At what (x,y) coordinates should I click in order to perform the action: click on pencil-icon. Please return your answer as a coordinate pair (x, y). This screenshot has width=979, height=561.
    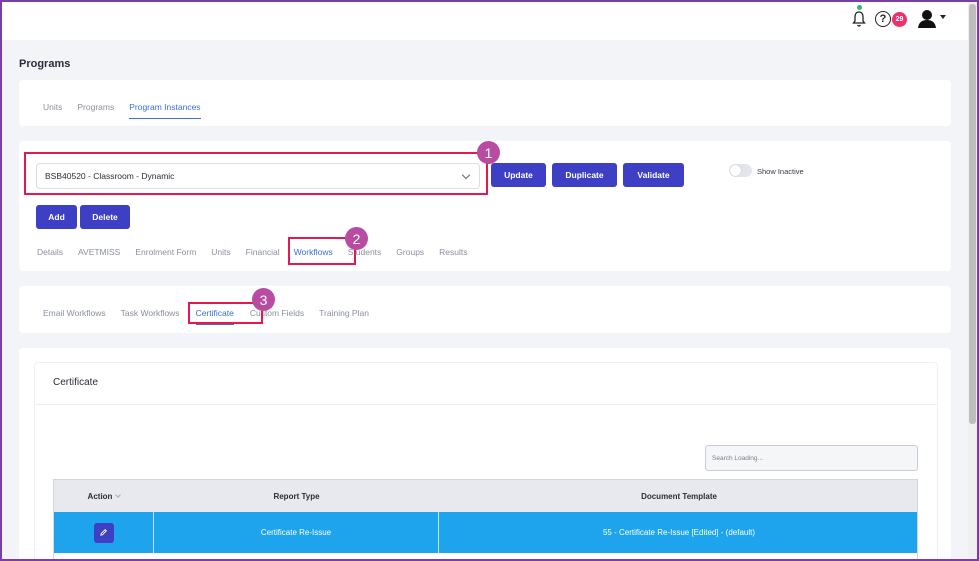
    Looking at the image, I should click on (104, 532).